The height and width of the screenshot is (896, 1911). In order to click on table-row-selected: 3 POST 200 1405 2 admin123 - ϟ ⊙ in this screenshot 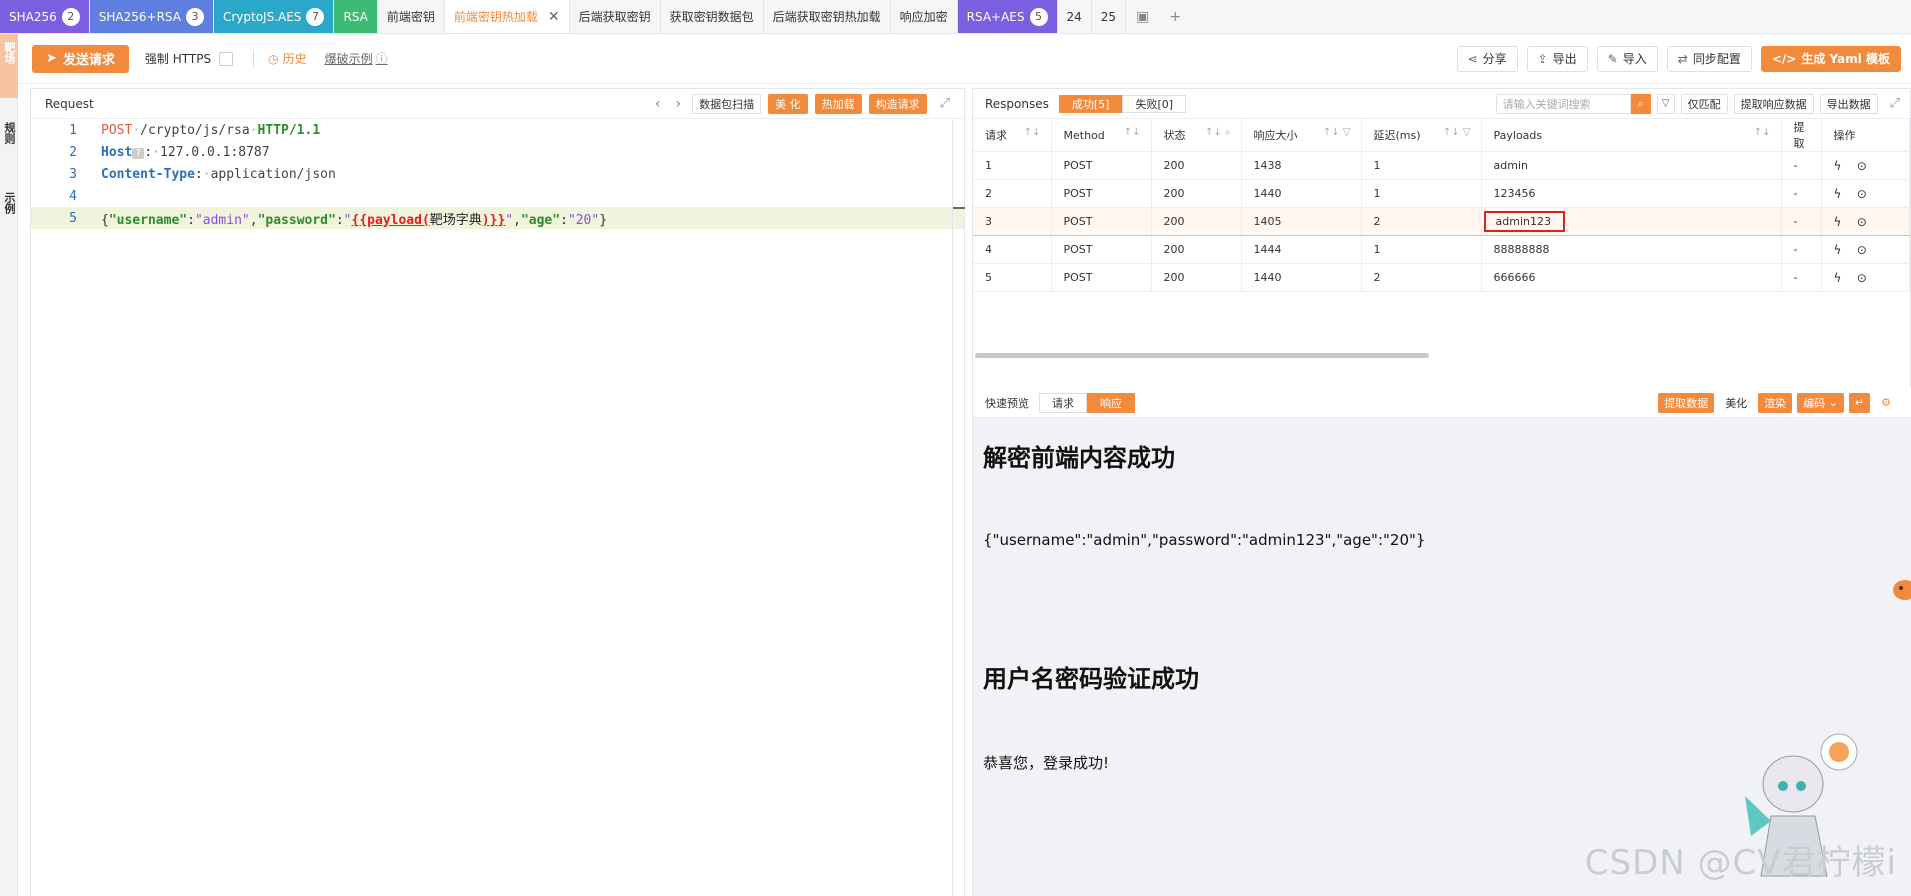, I will do `click(1441, 221)`.